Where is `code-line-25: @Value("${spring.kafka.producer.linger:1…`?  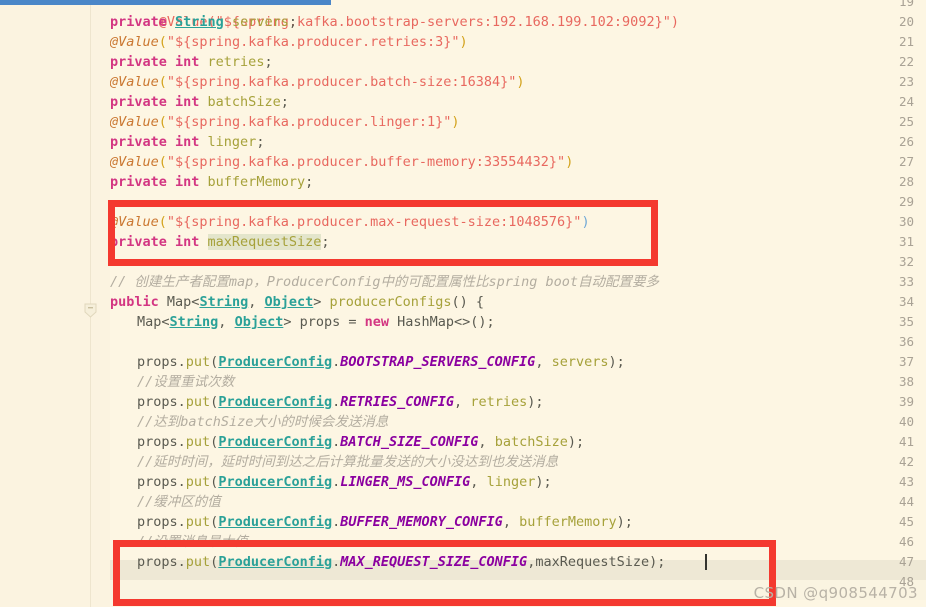
code-line-25: @Value("${spring.kafka.producer.linger:1… is located at coordinates (285, 122).